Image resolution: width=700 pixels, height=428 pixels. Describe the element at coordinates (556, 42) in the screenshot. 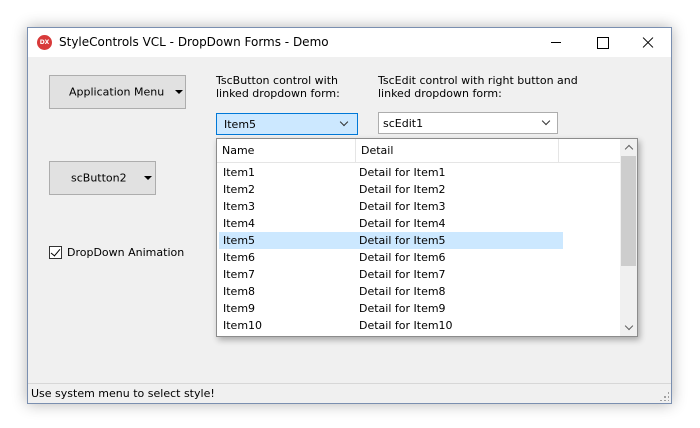

I see `minimize-button` at that location.